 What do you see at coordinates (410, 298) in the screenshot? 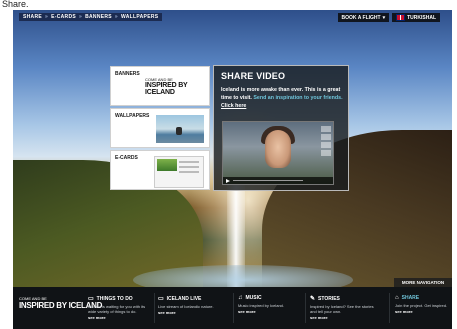
I see `nav-title: SHARE` at bounding box center [410, 298].